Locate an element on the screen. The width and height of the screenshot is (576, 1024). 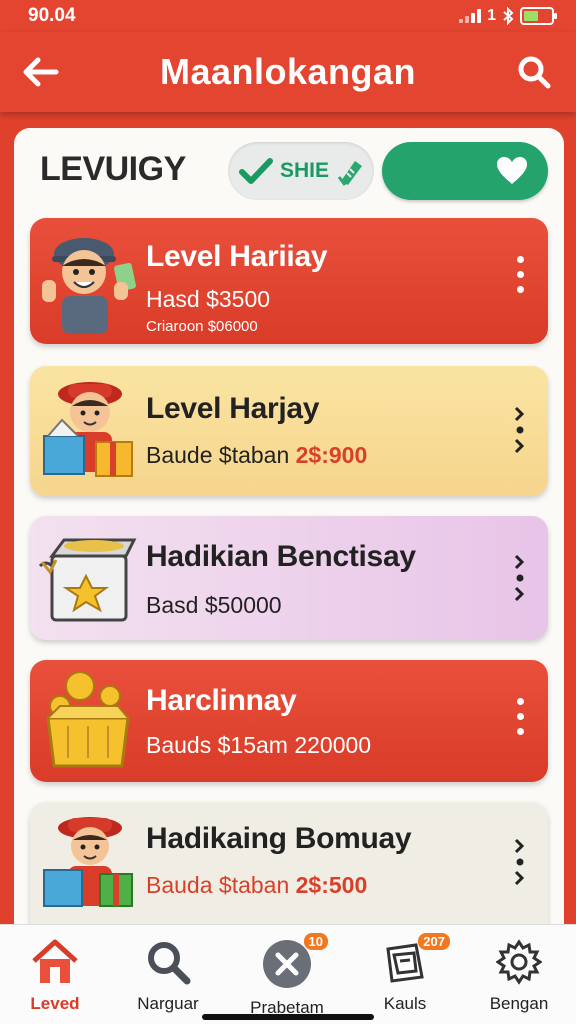
nav-item-leved: Leved is located at coordinates (55, 976).